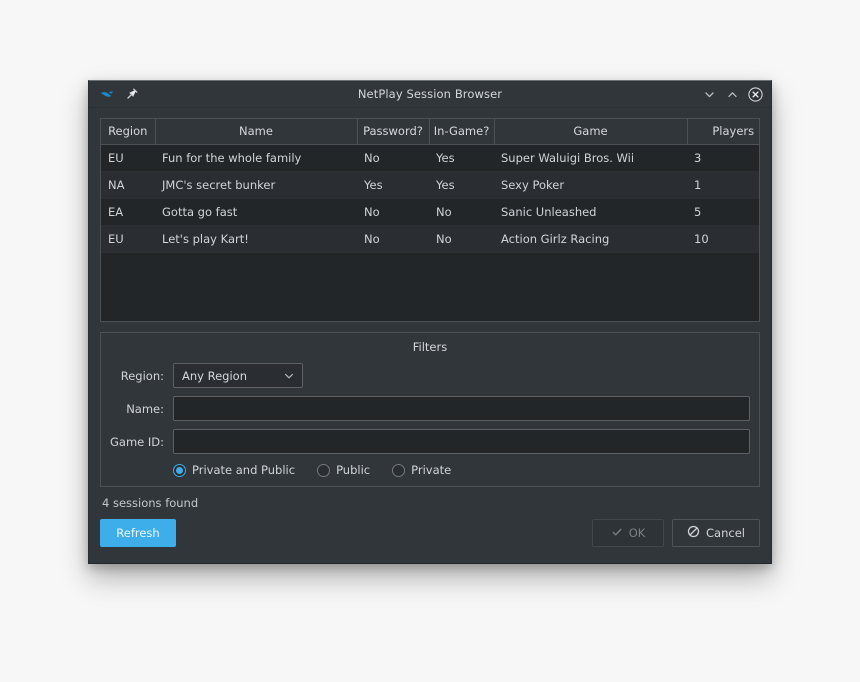  Describe the element at coordinates (244, 470) in the screenshot. I see `radio-label: Private and Public` at that location.